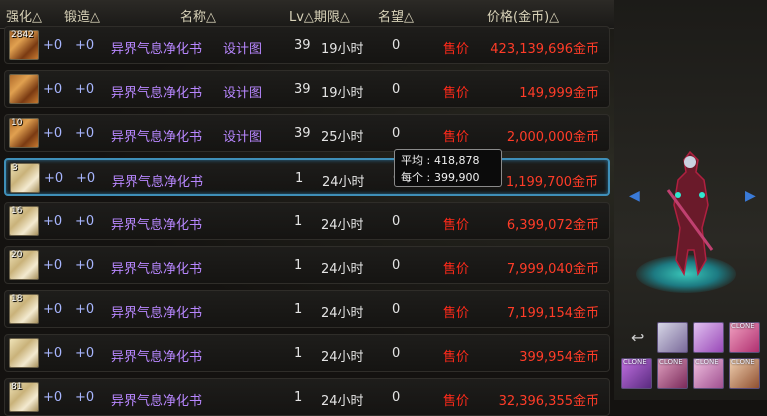  Describe the element at coordinates (24, 45) in the screenshot. I see `recipe-scroll-icon: 2842` at that location.